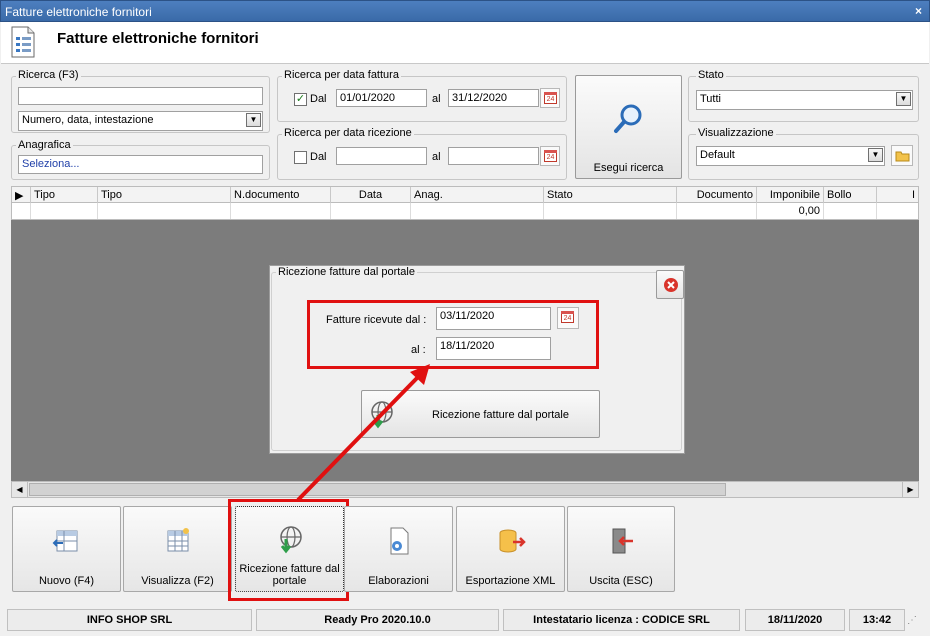  Describe the element at coordinates (64, 195) in the screenshot. I see `col-tipo-1: Tipo` at that location.